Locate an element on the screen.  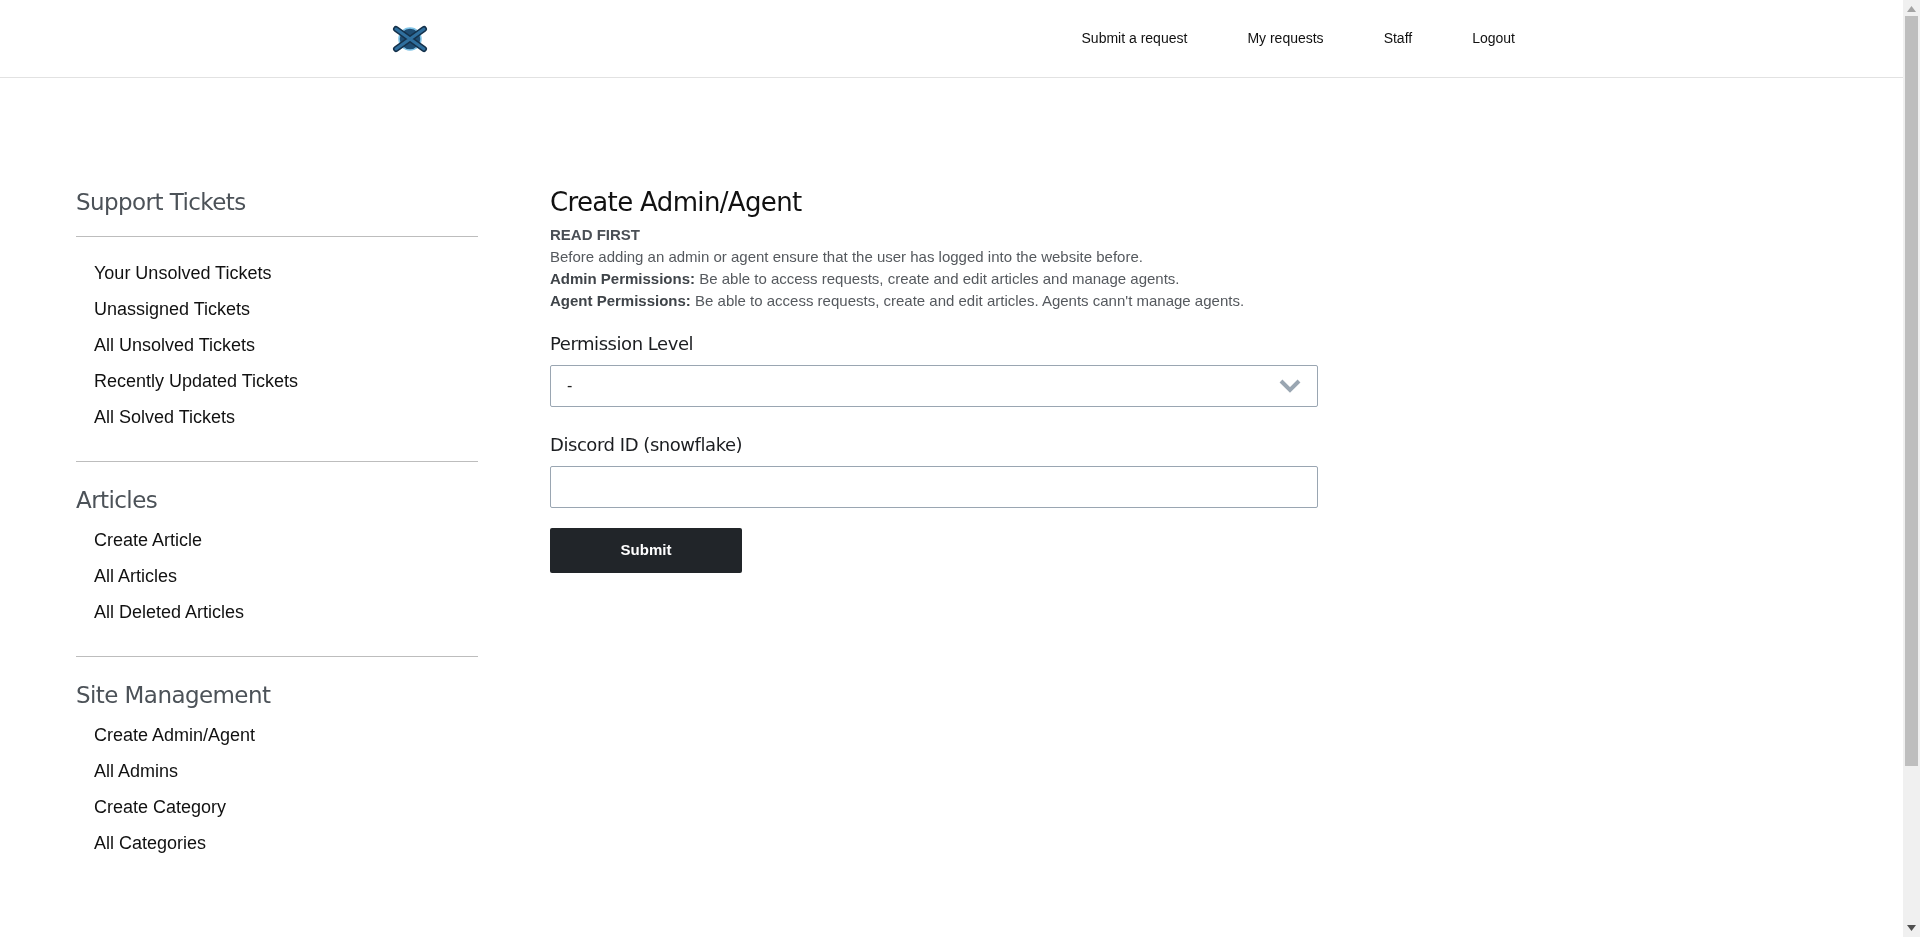
nav-link: Submit a request is located at coordinates (1134, 38).